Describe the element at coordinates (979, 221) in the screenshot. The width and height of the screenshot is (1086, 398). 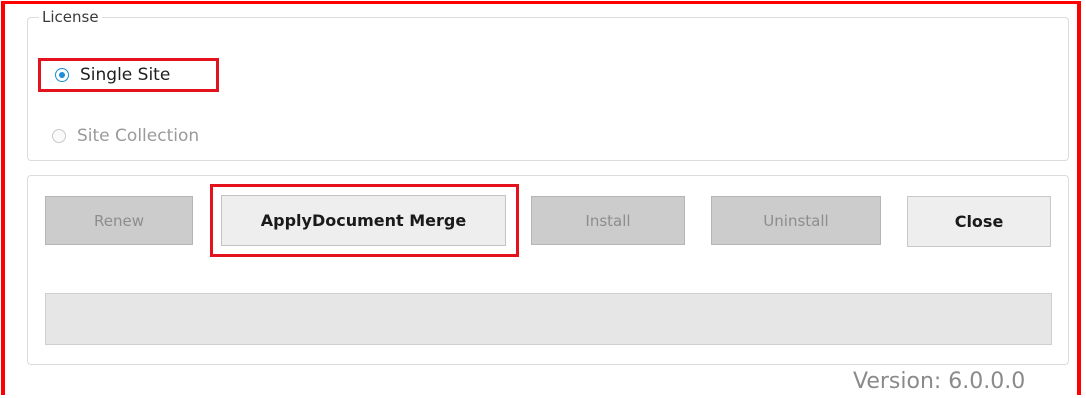
I see `close-button: Close` at that location.